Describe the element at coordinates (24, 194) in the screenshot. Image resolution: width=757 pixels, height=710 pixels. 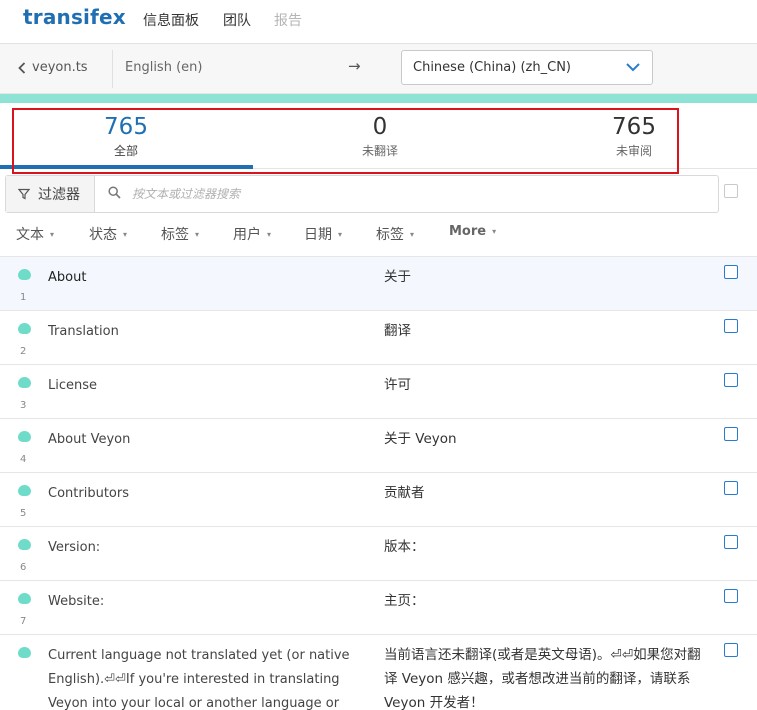
I see `funnel-icon` at that location.